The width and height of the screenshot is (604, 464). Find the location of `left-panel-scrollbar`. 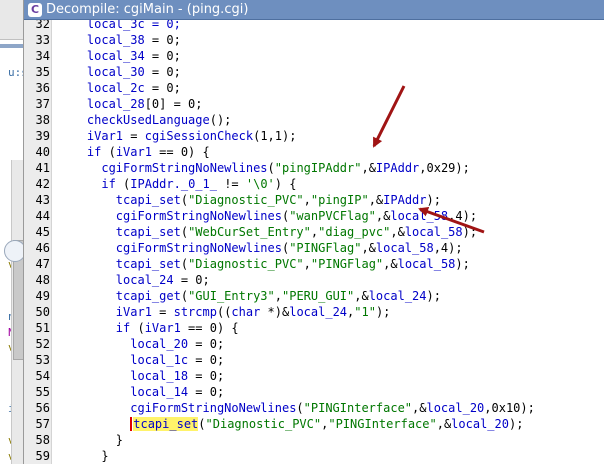

left-panel-scrollbar is located at coordinates (17, 312).